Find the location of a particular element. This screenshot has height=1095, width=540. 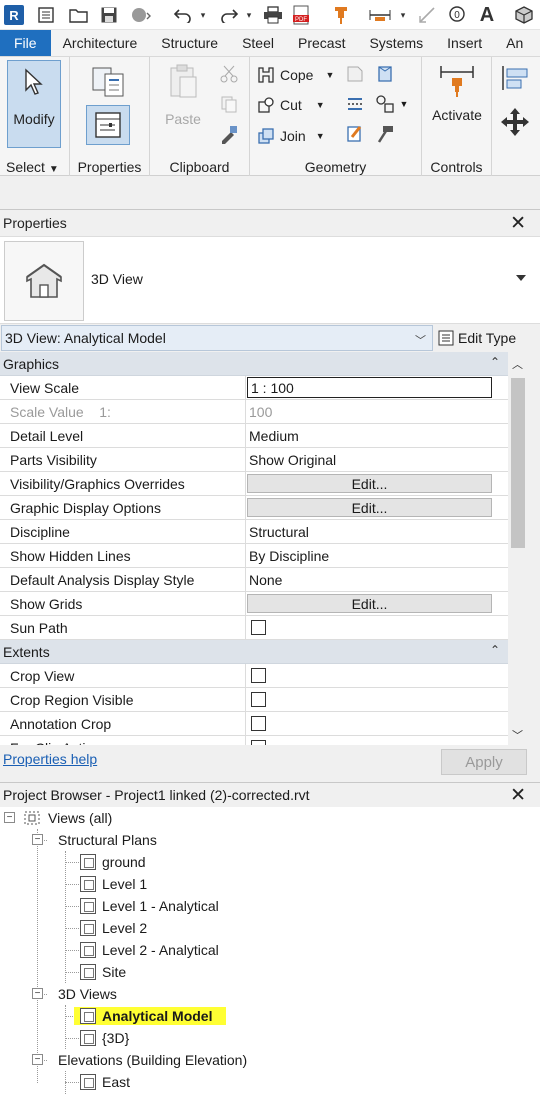

annotation-crop-checkbox is located at coordinates (258, 723).